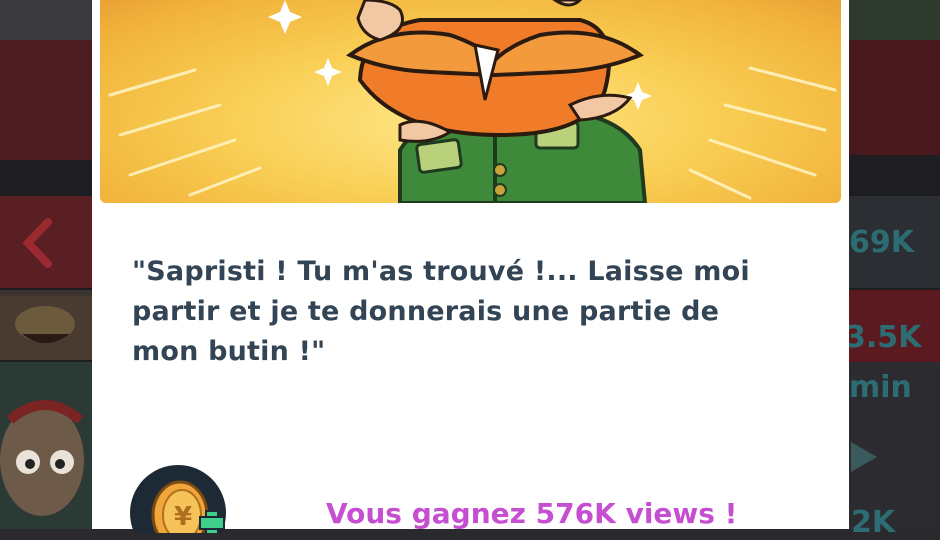  What do you see at coordinates (42, 458) in the screenshot?
I see `avatar-character-icon` at bounding box center [42, 458].